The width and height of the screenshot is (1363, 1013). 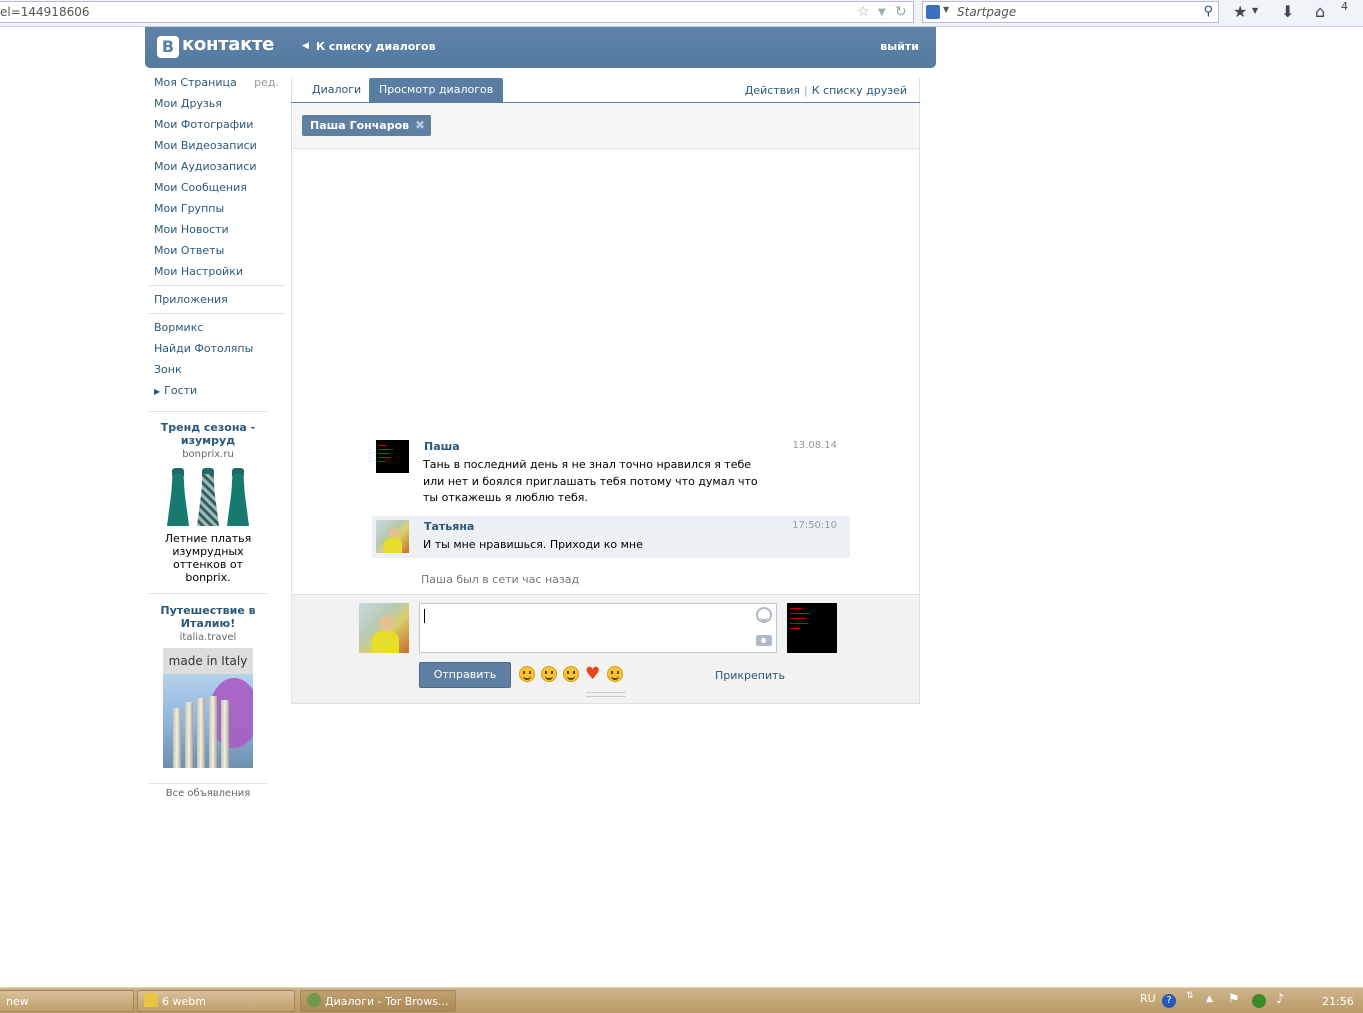 What do you see at coordinates (812, 628) in the screenshot?
I see `peer-avatar` at bounding box center [812, 628].